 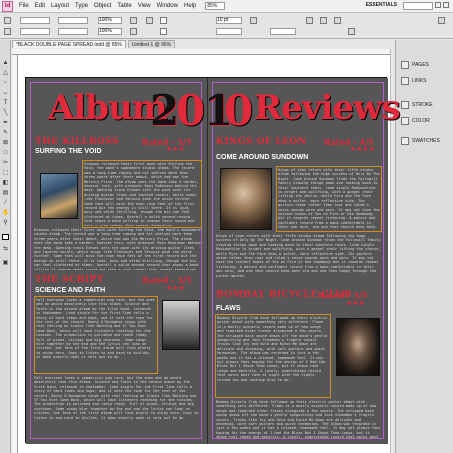 I want to click on control-panel: 100% 100% 10 pt, so click(x=226, y=26).